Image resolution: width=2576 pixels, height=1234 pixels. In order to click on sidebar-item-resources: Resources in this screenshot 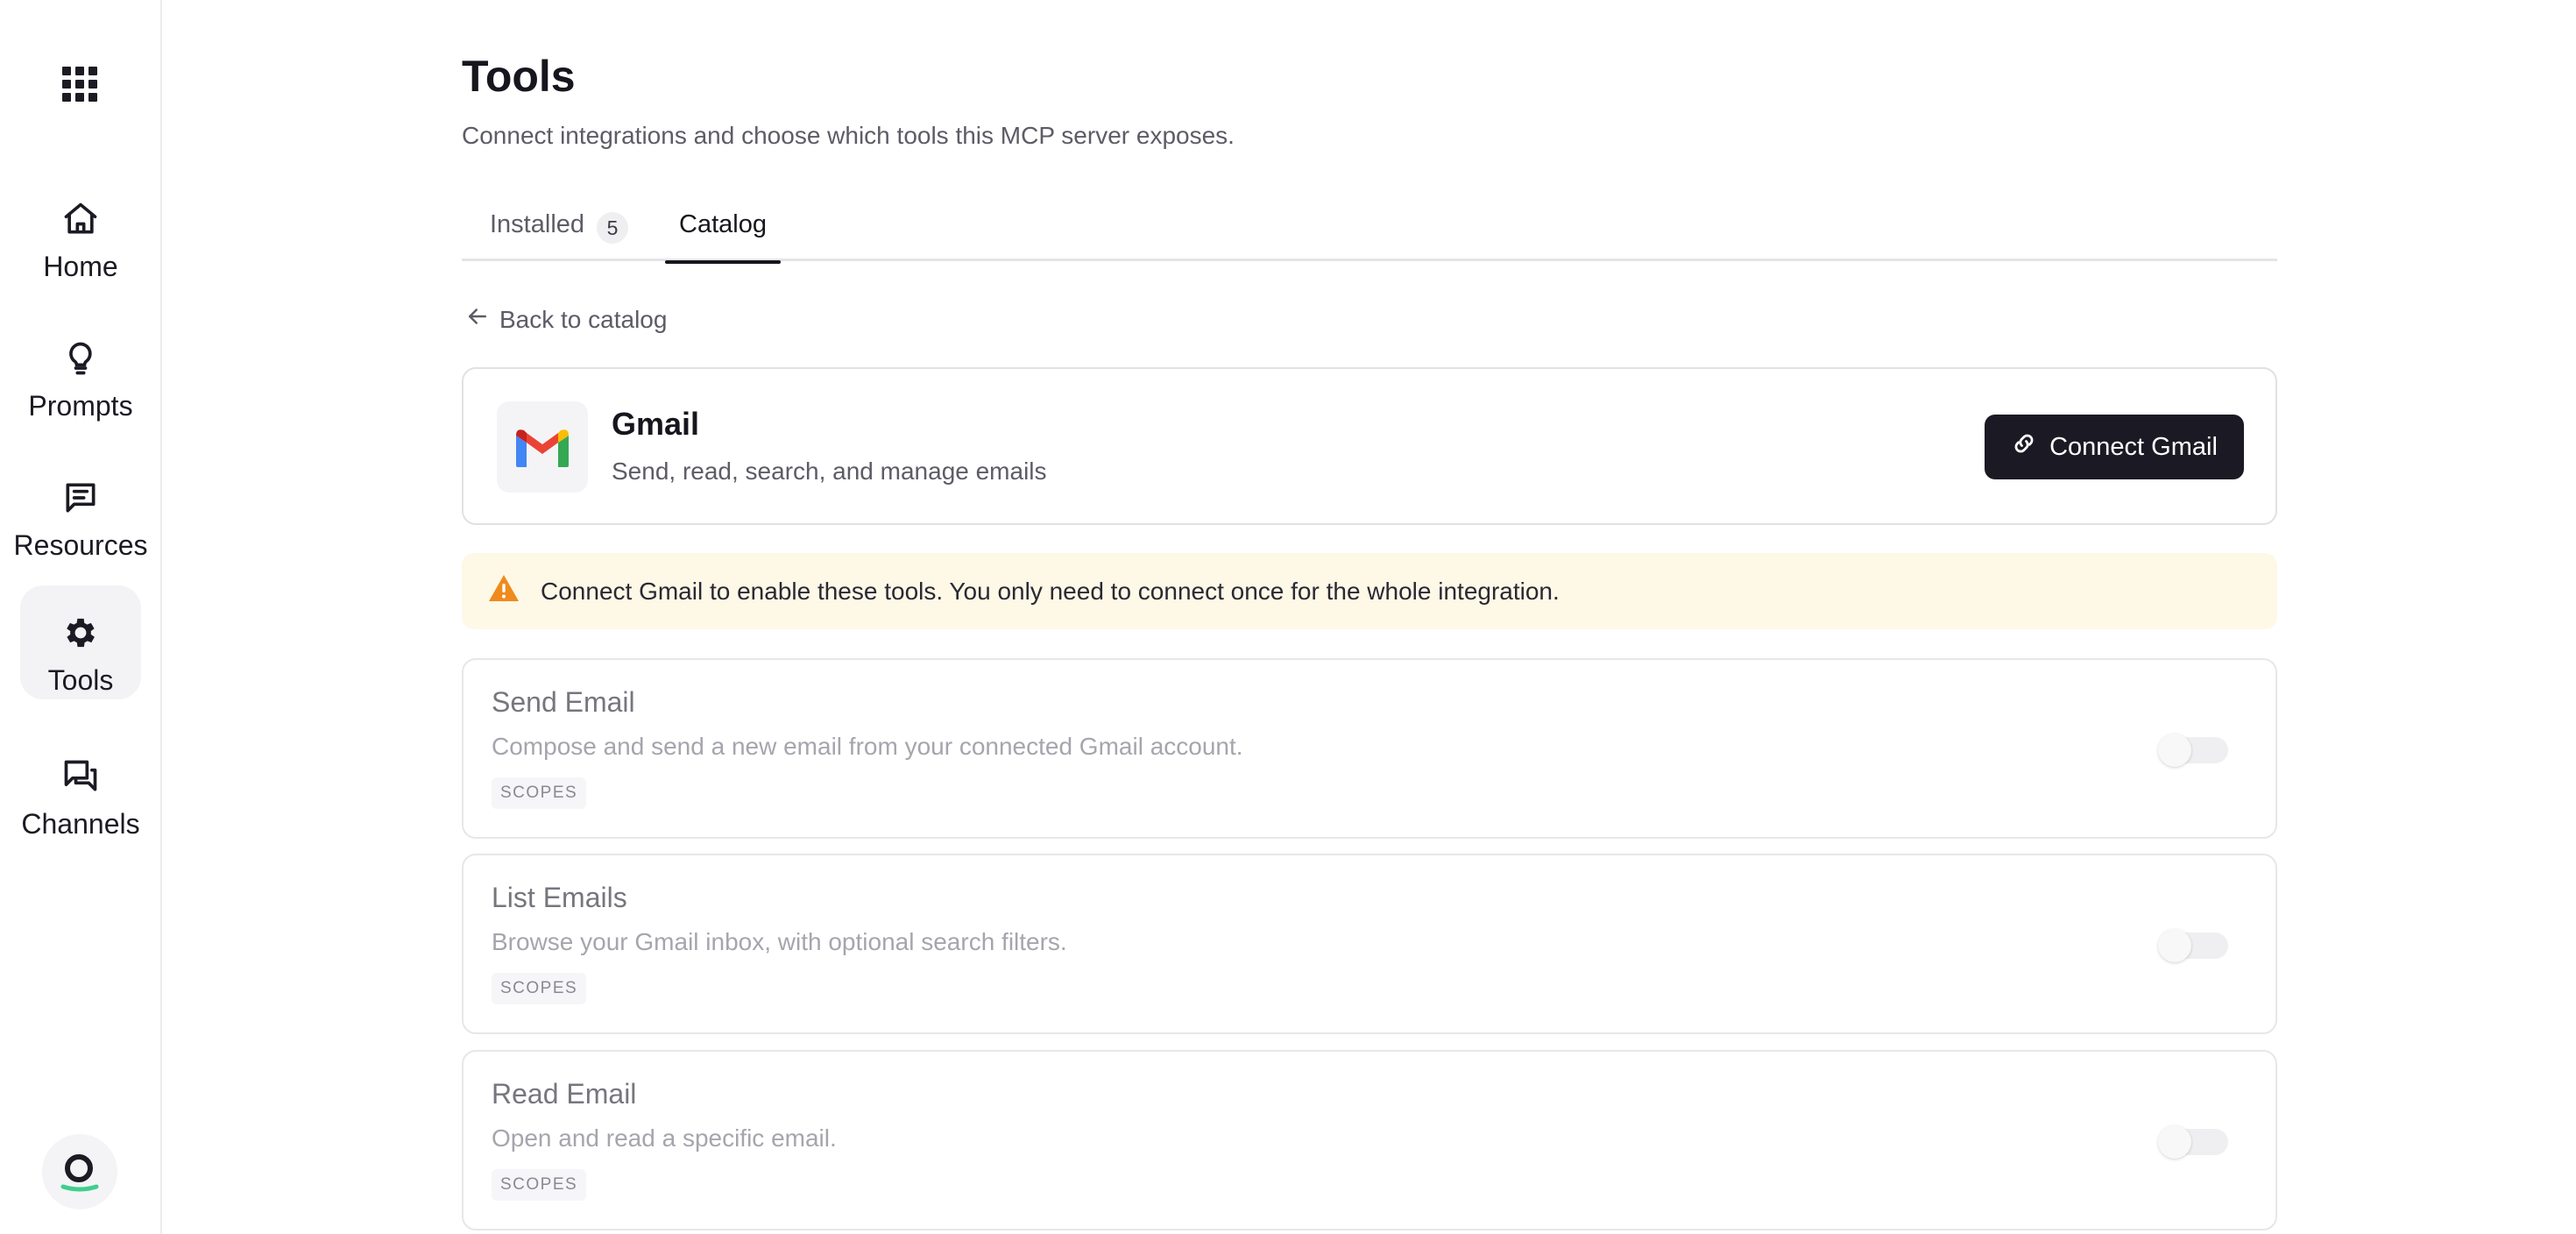, I will do `click(80, 507)`.